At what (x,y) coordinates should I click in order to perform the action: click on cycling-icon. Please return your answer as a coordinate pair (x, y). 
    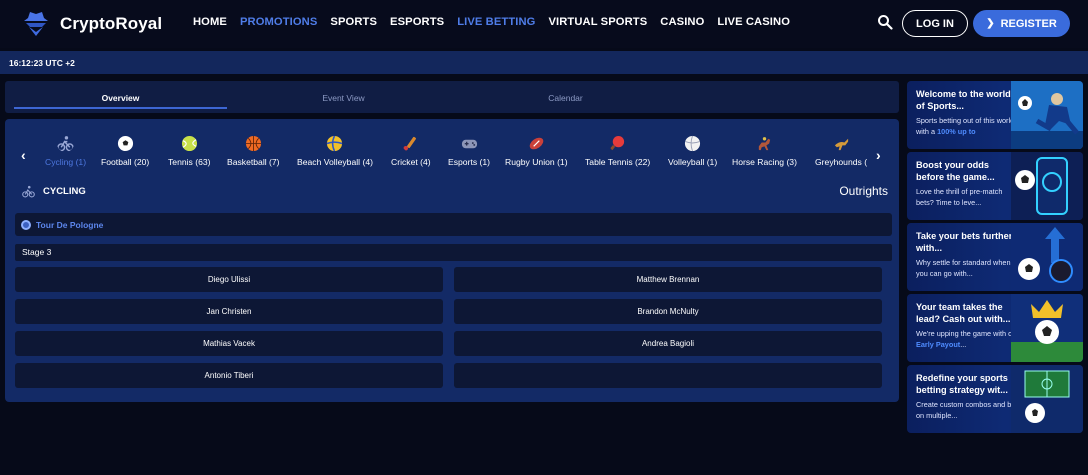
    Looking at the image, I should click on (65, 144).